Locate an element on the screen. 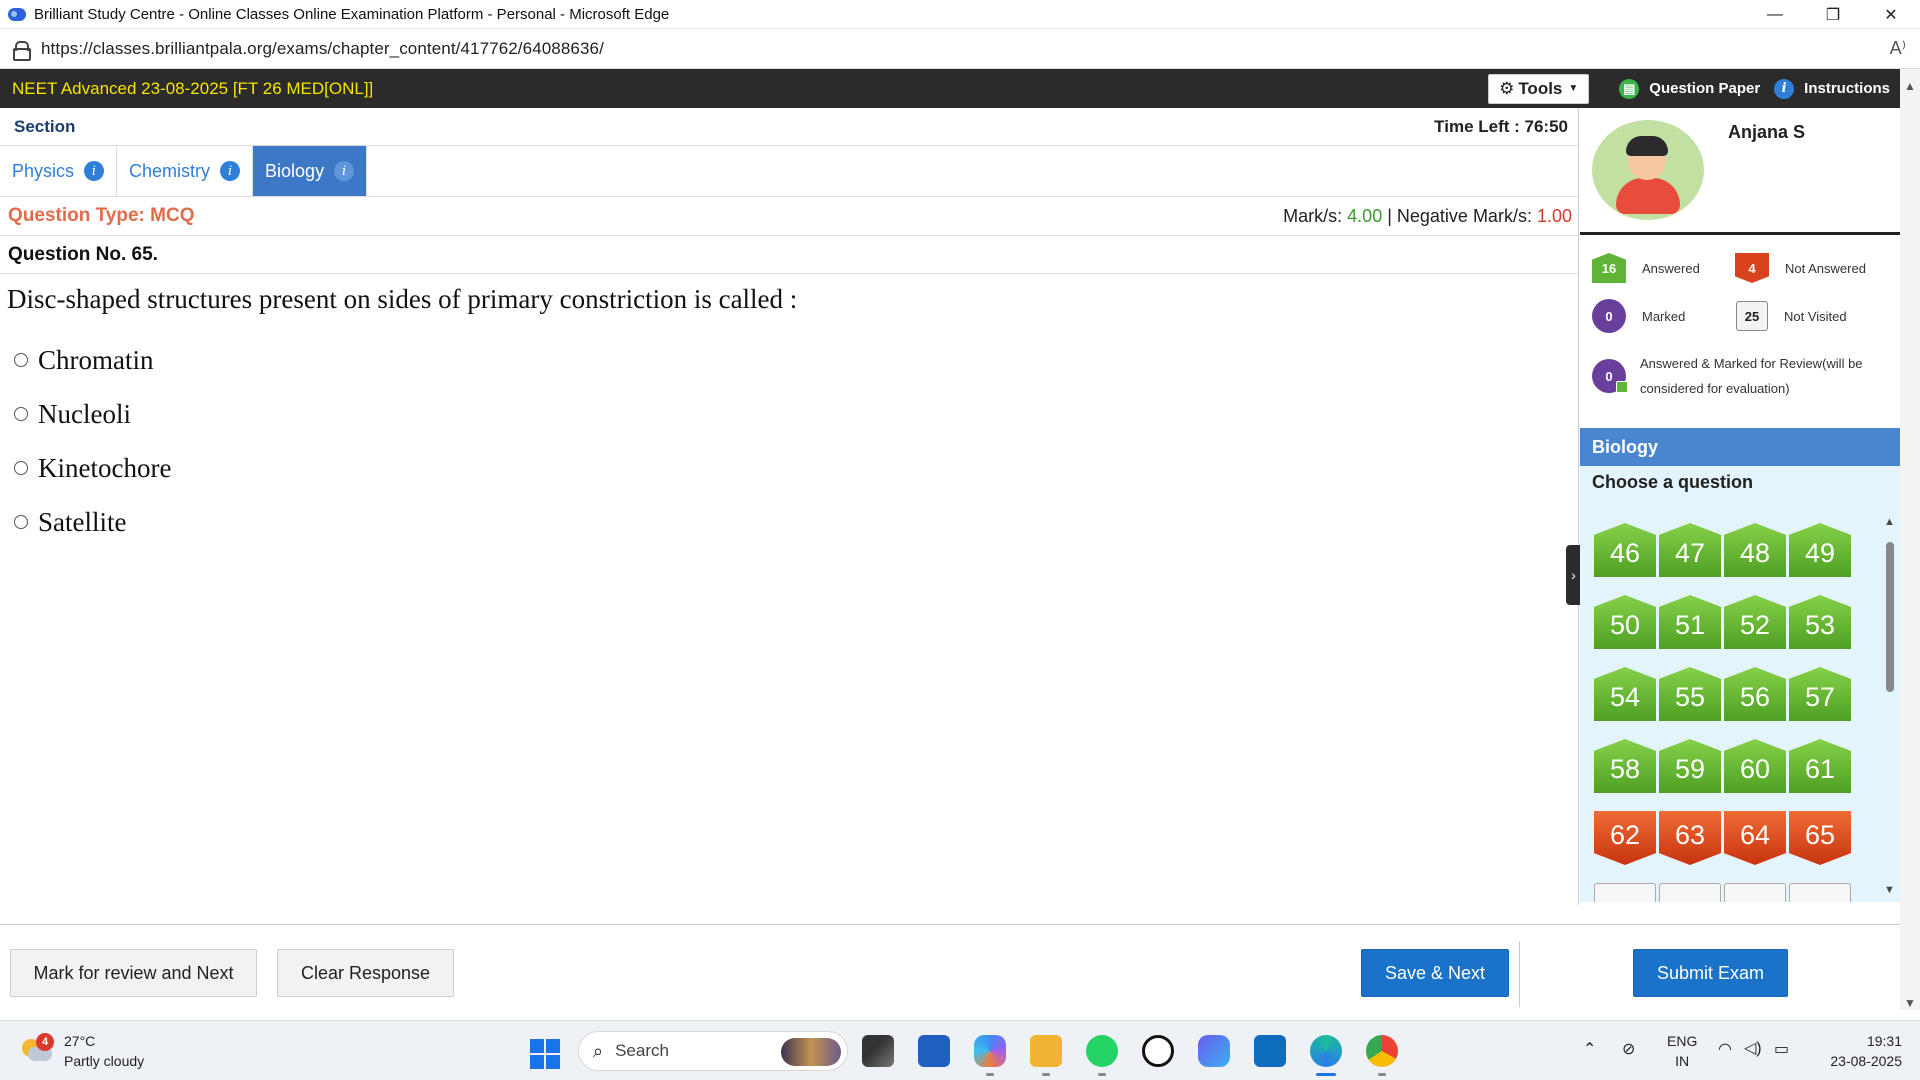 This screenshot has height=1080, width=1920. edge-taskbar-icon is located at coordinates (1326, 1051).